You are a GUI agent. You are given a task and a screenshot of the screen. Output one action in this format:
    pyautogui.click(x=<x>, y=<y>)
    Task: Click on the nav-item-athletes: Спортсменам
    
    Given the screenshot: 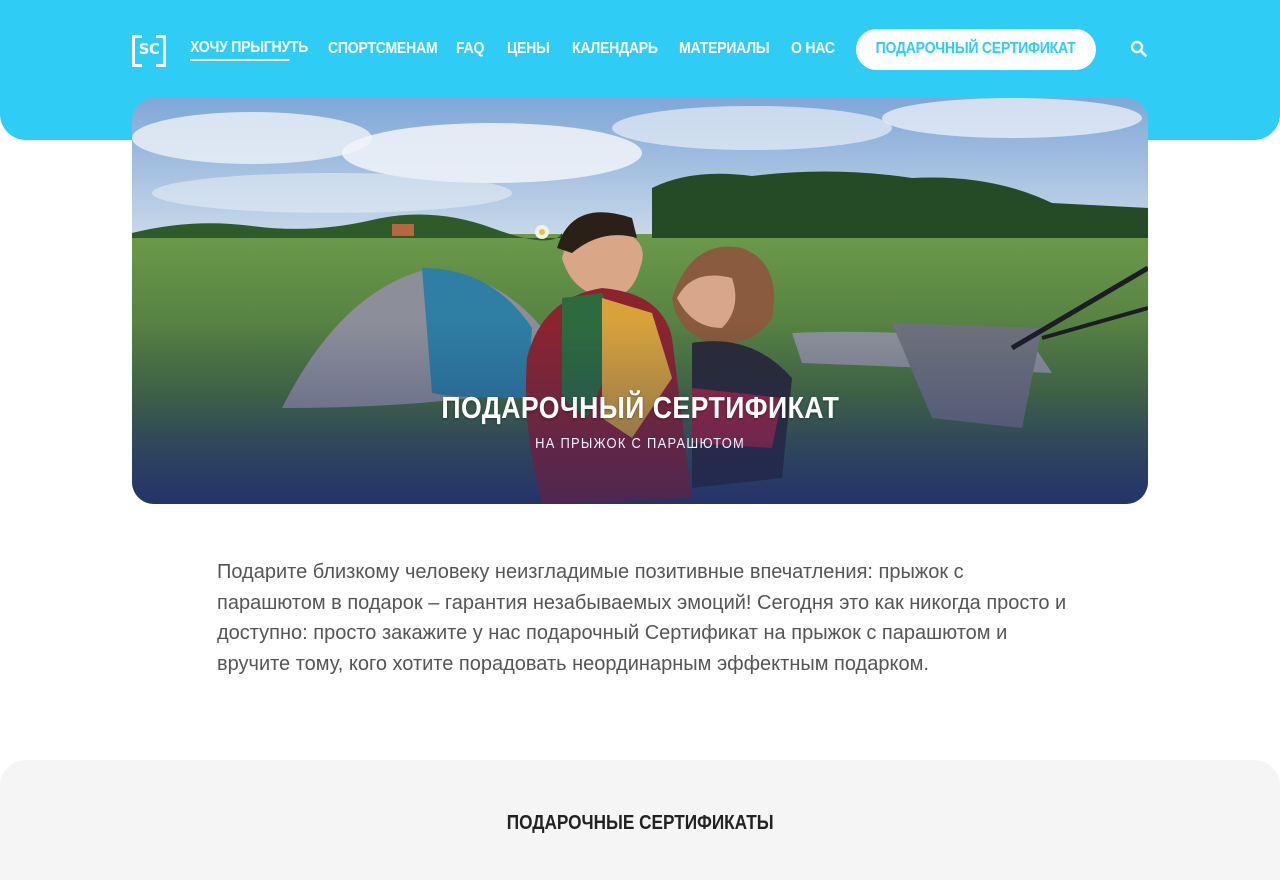 What is the action you would take?
    pyautogui.click(x=383, y=49)
    